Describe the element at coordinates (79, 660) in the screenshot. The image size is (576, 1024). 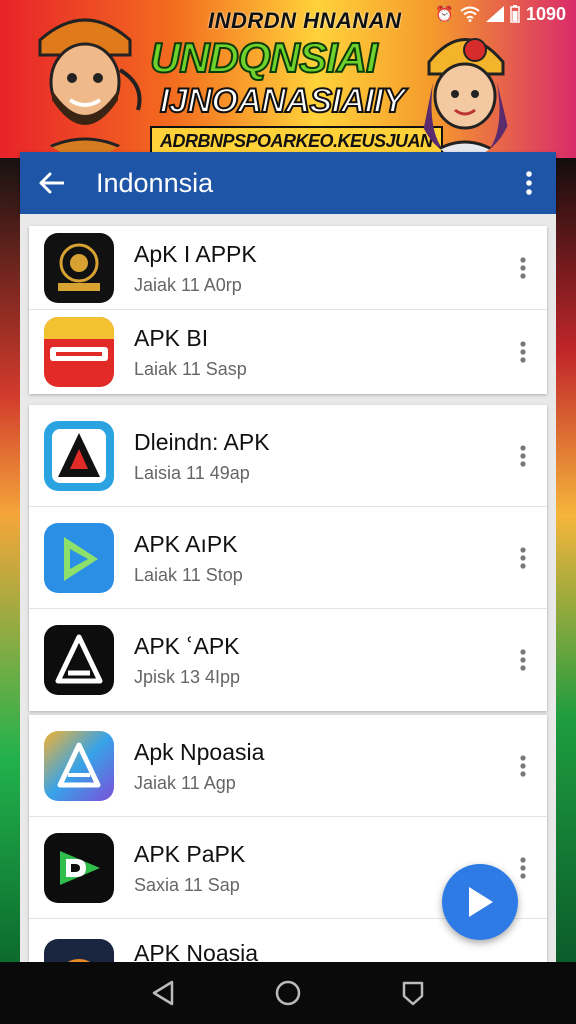
I see `a-triangle-icon` at that location.